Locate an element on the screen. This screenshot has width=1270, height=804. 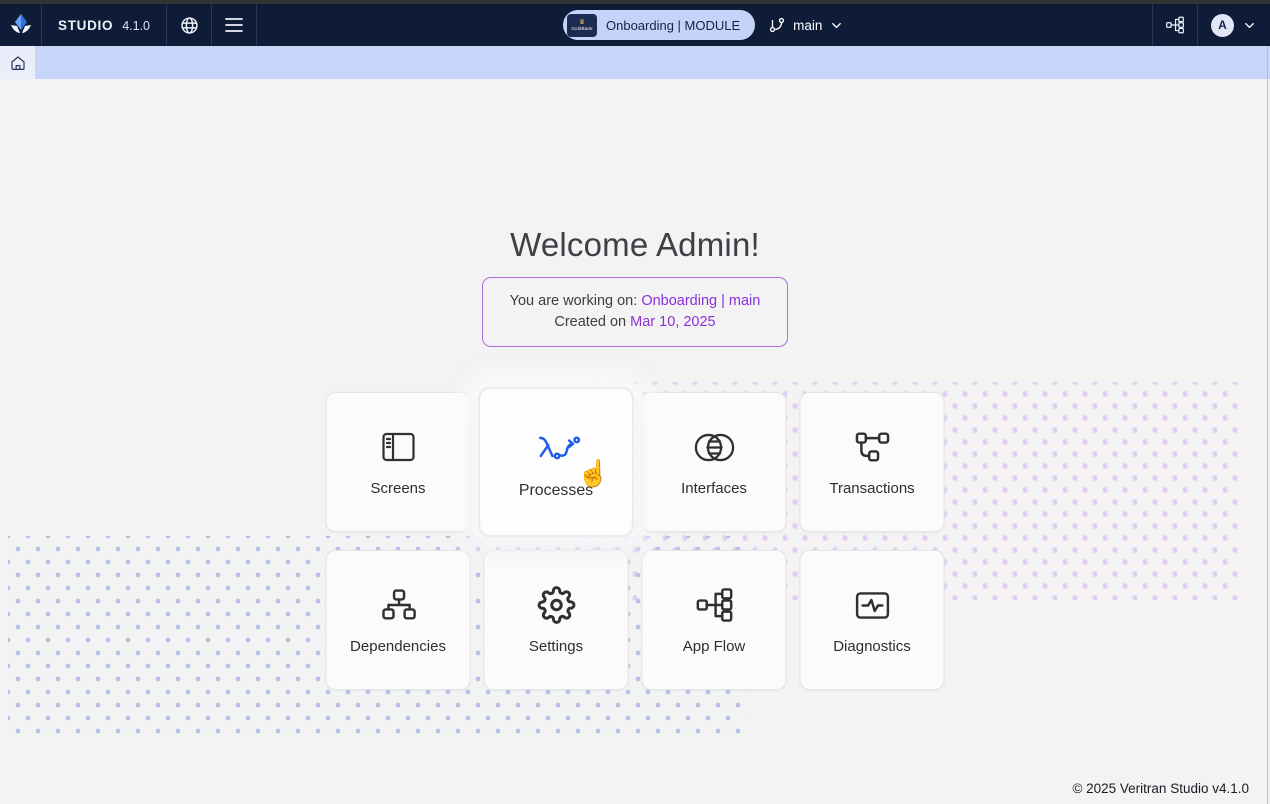
diagnostics-icon is located at coordinates (872, 605).